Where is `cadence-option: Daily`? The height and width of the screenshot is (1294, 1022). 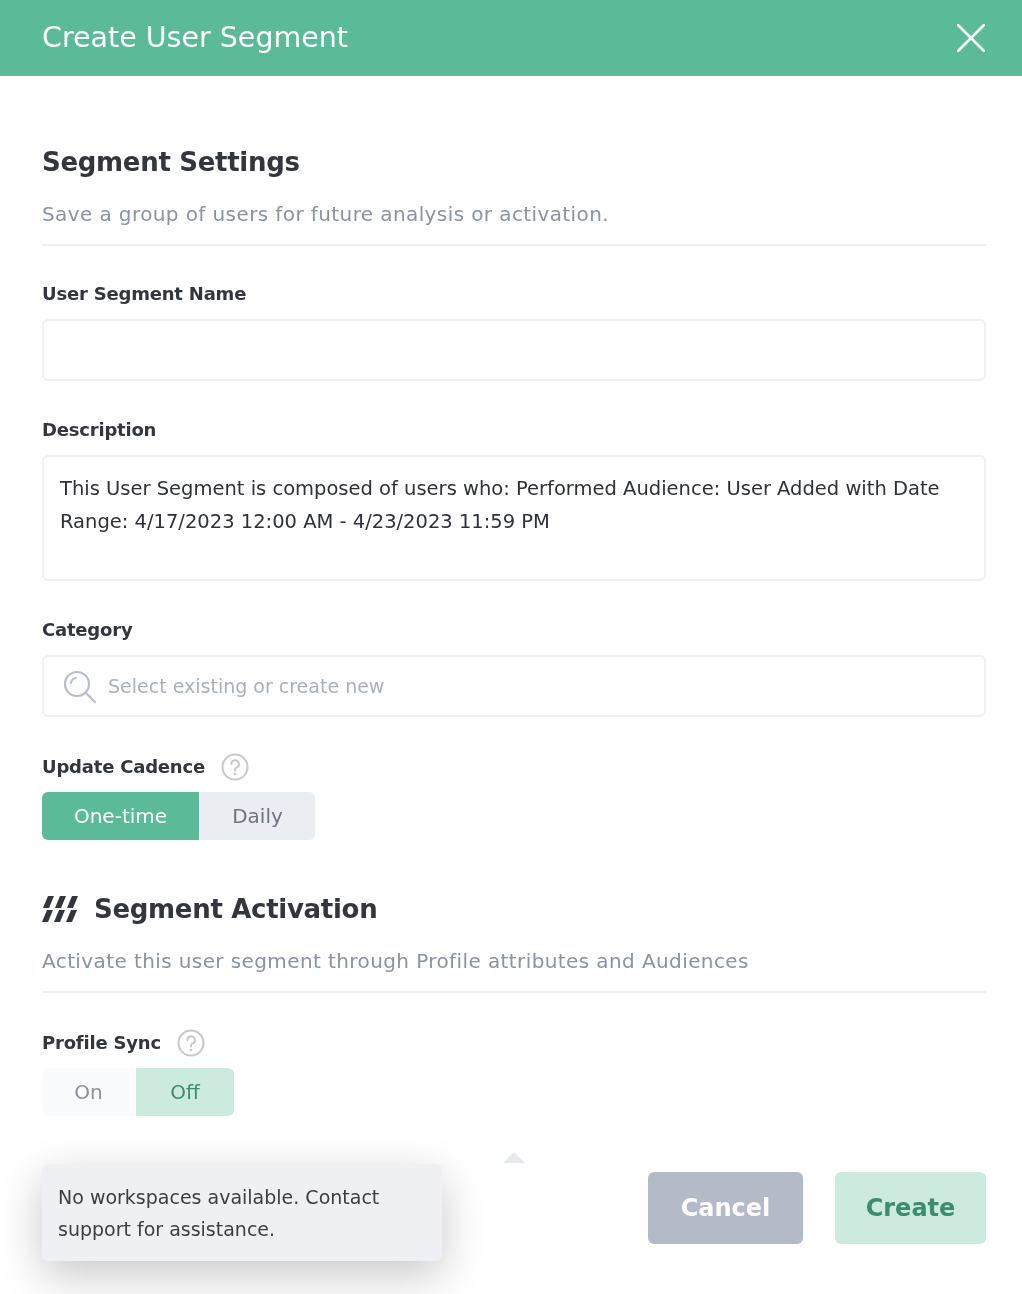
cadence-option: Daily is located at coordinates (257, 816).